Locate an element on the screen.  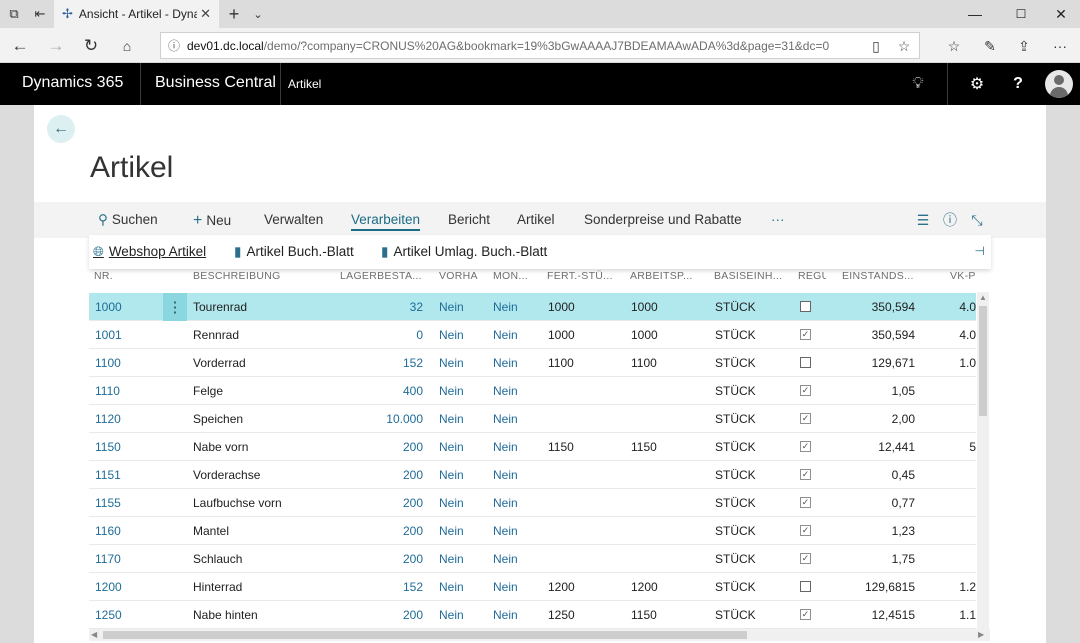
action-manage: Verwalten is located at coordinates (293, 219).